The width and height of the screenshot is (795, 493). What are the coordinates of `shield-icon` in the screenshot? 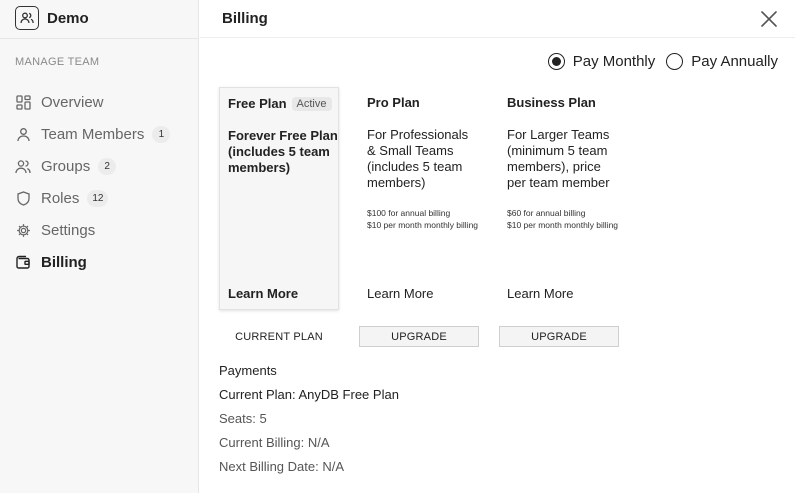 It's located at (23, 198).